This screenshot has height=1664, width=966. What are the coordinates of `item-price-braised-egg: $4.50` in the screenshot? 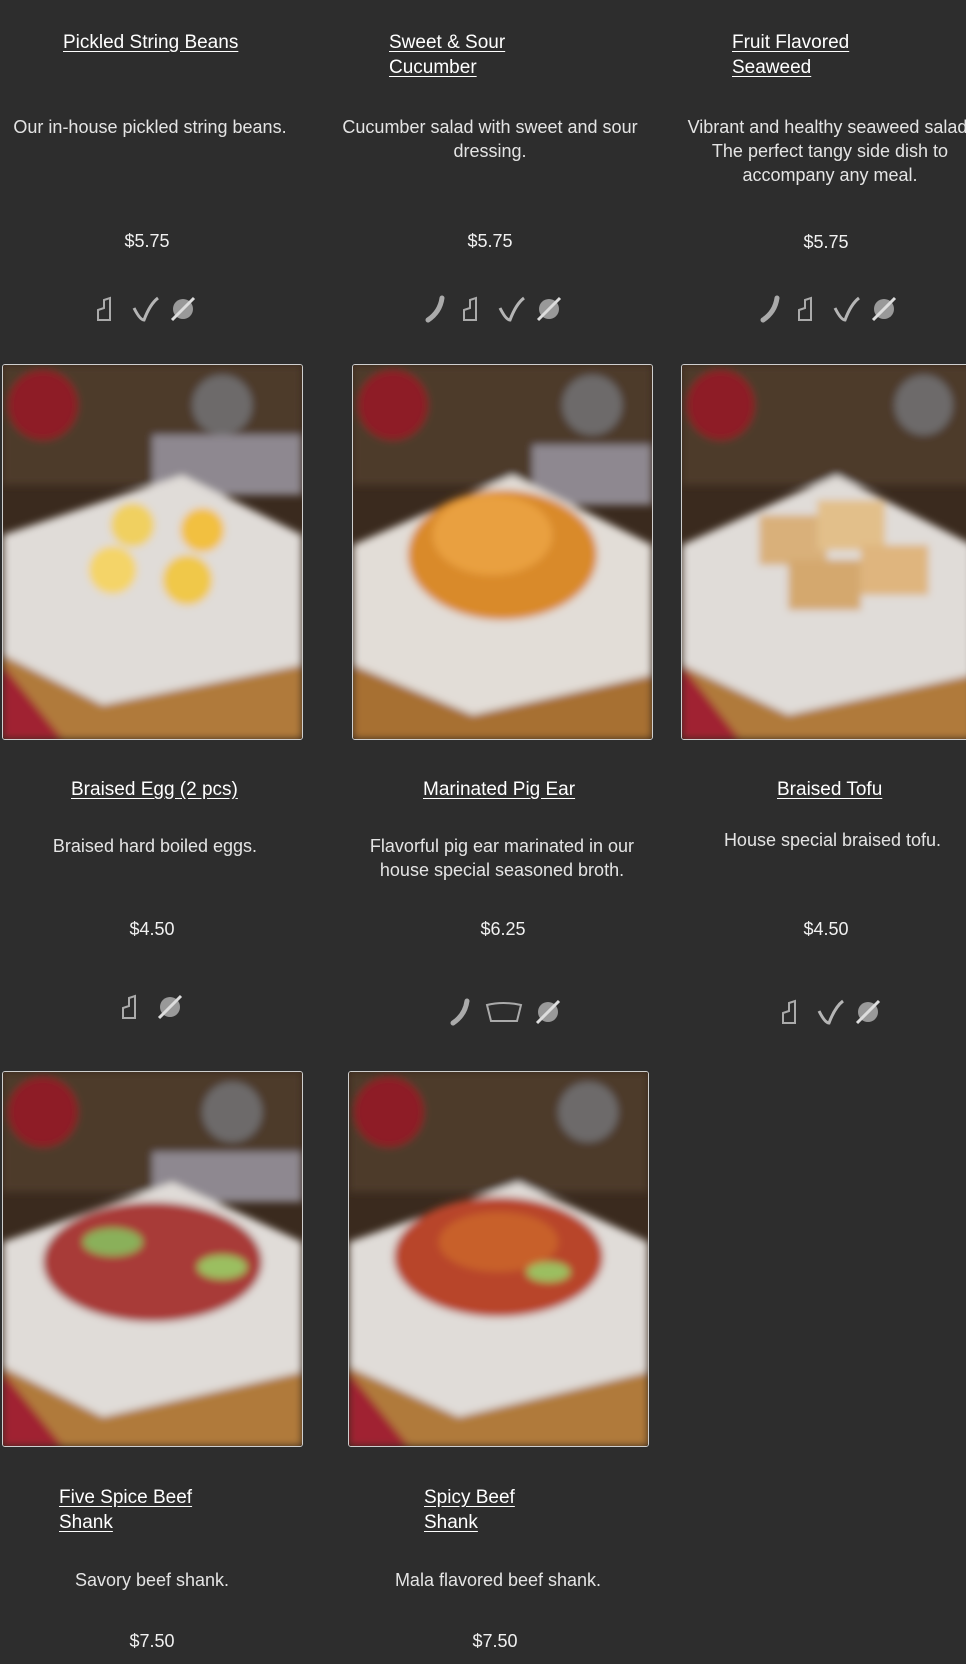 It's located at (152, 929).